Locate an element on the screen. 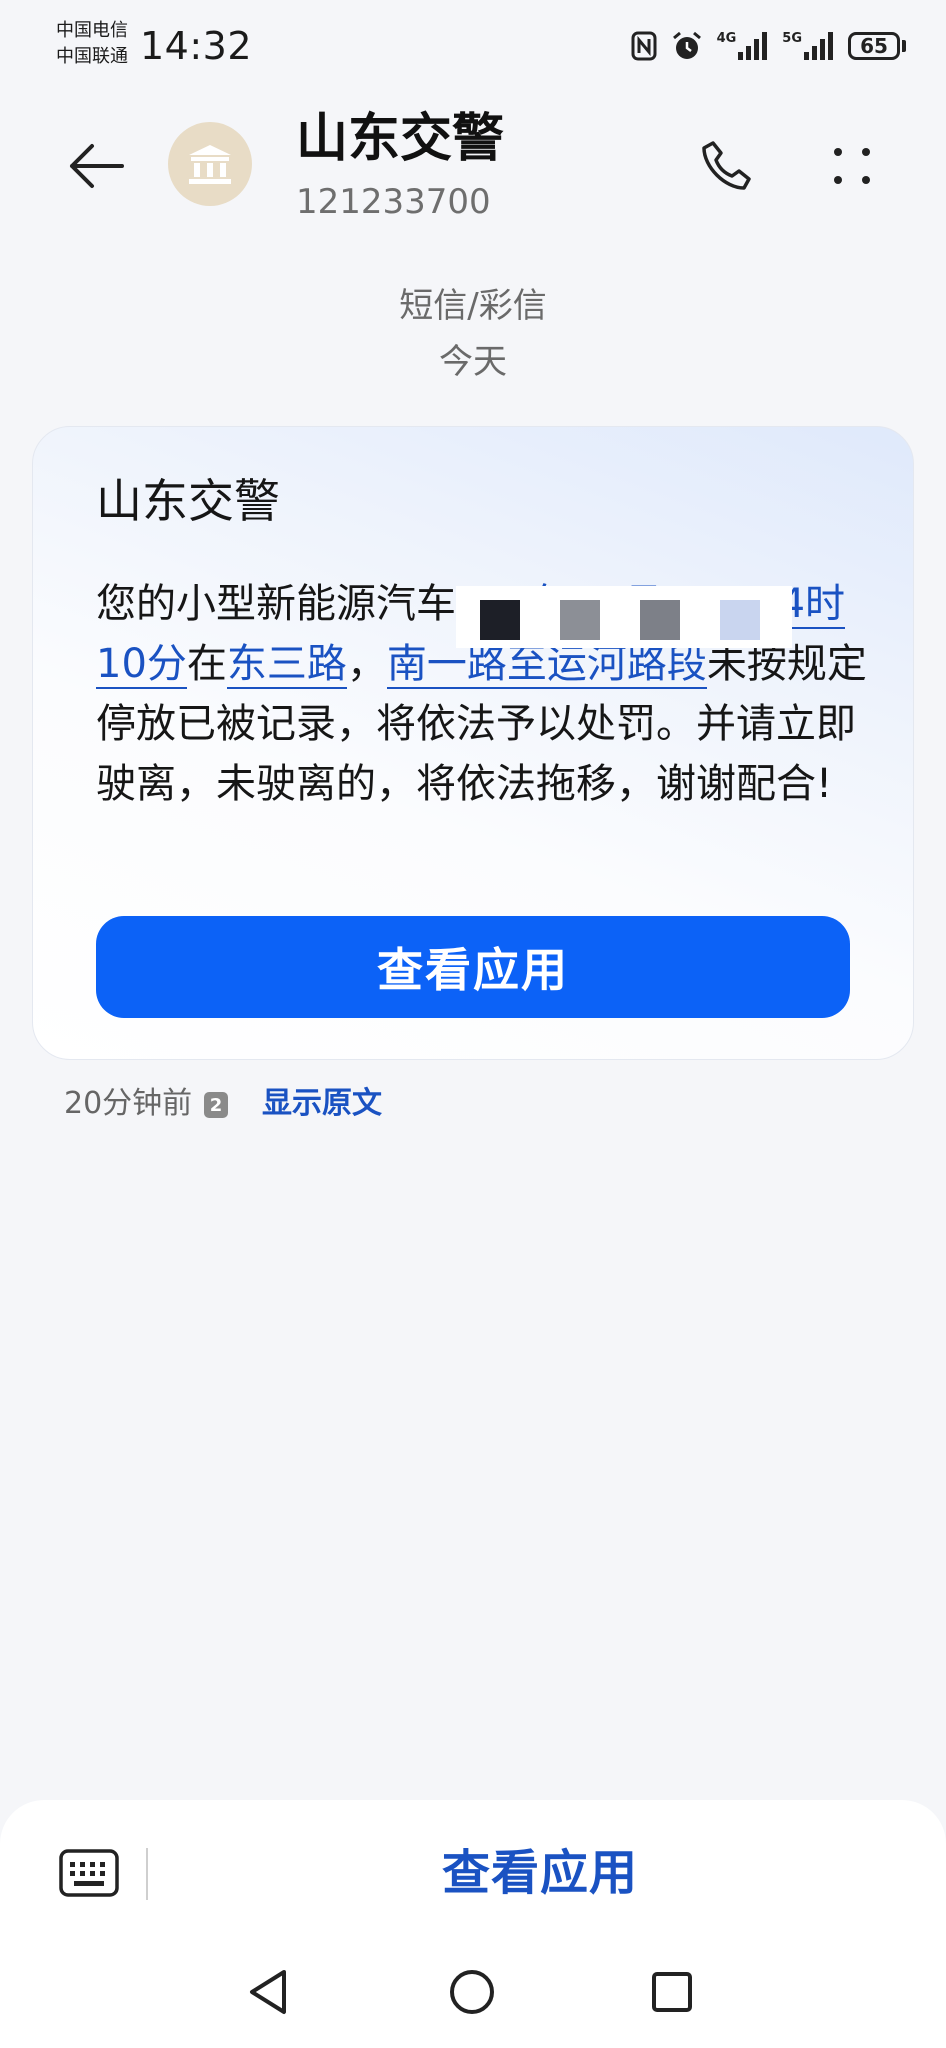  nav-recents-button is located at coordinates (672, 1992).